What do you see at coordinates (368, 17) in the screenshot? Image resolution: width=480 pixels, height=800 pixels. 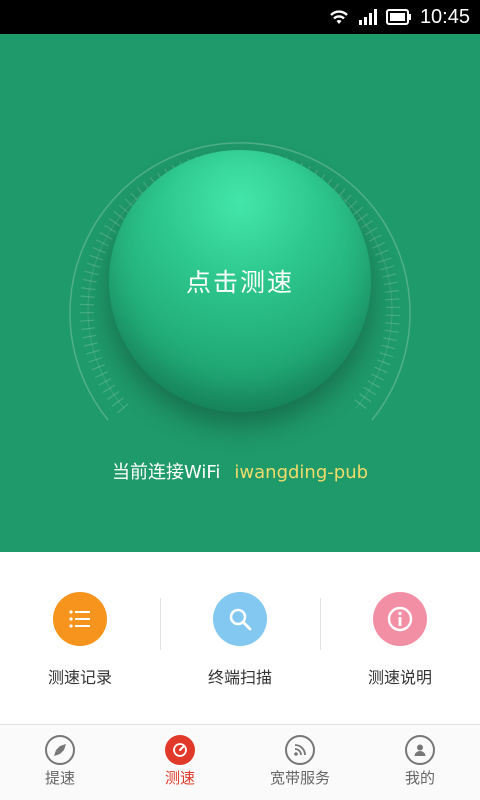 I see `cell-signal-icon` at bounding box center [368, 17].